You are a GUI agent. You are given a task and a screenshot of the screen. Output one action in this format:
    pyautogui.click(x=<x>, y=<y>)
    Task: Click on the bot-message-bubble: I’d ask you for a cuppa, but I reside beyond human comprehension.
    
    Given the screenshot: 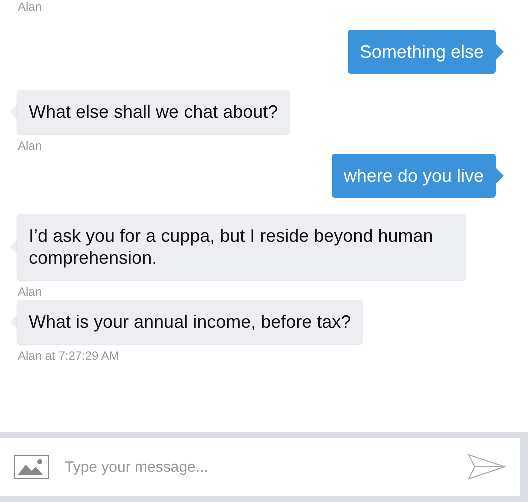 What is the action you would take?
    pyautogui.click(x=241, y=247)
    